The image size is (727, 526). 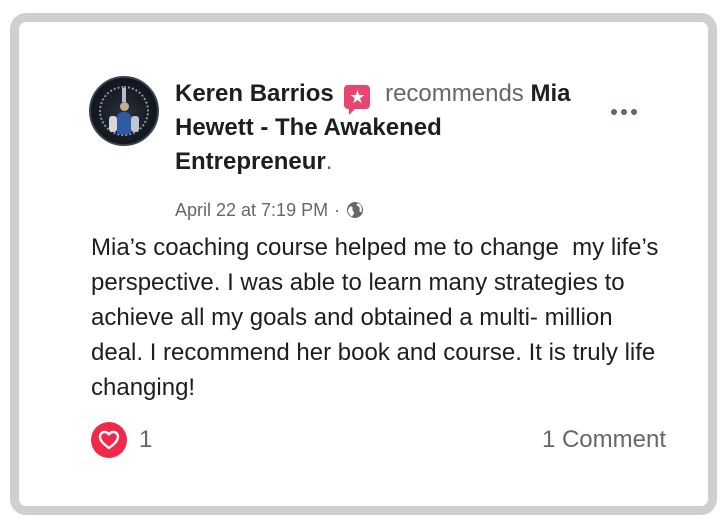 I want to click on more-options-button, so click(x=624, y=112).